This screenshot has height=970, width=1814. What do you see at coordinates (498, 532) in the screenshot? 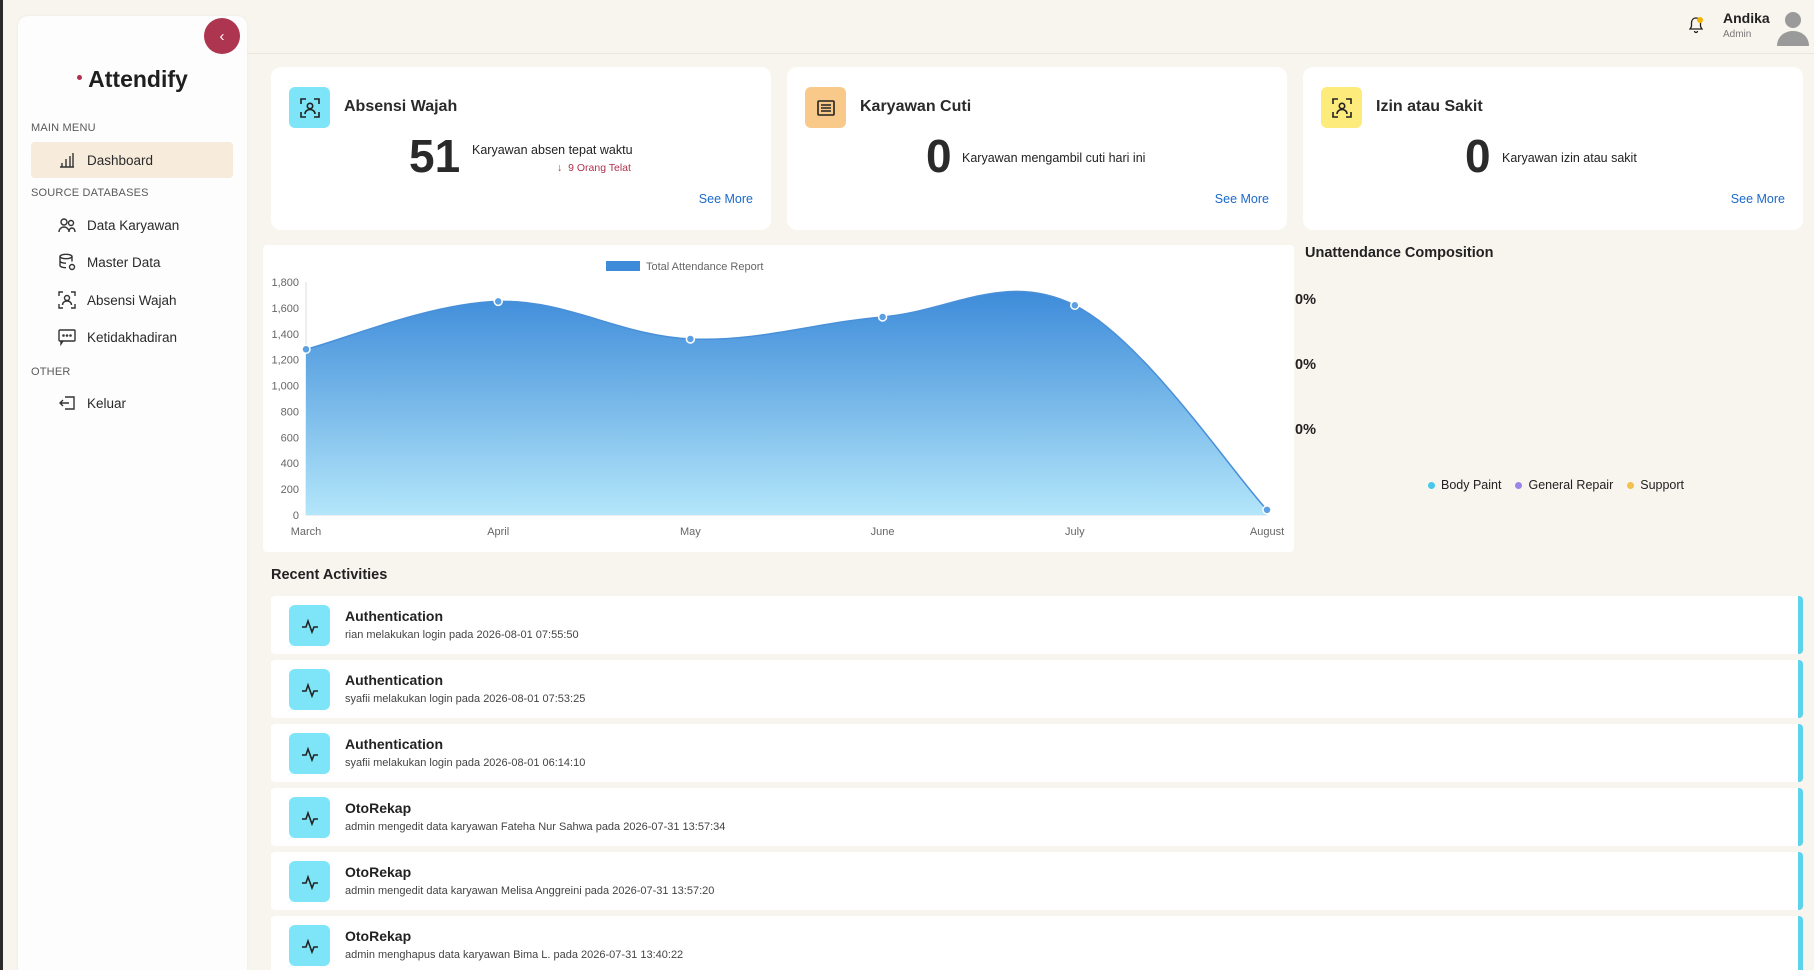
I see `x-tick-label: April` at bounding box center [498, 532].